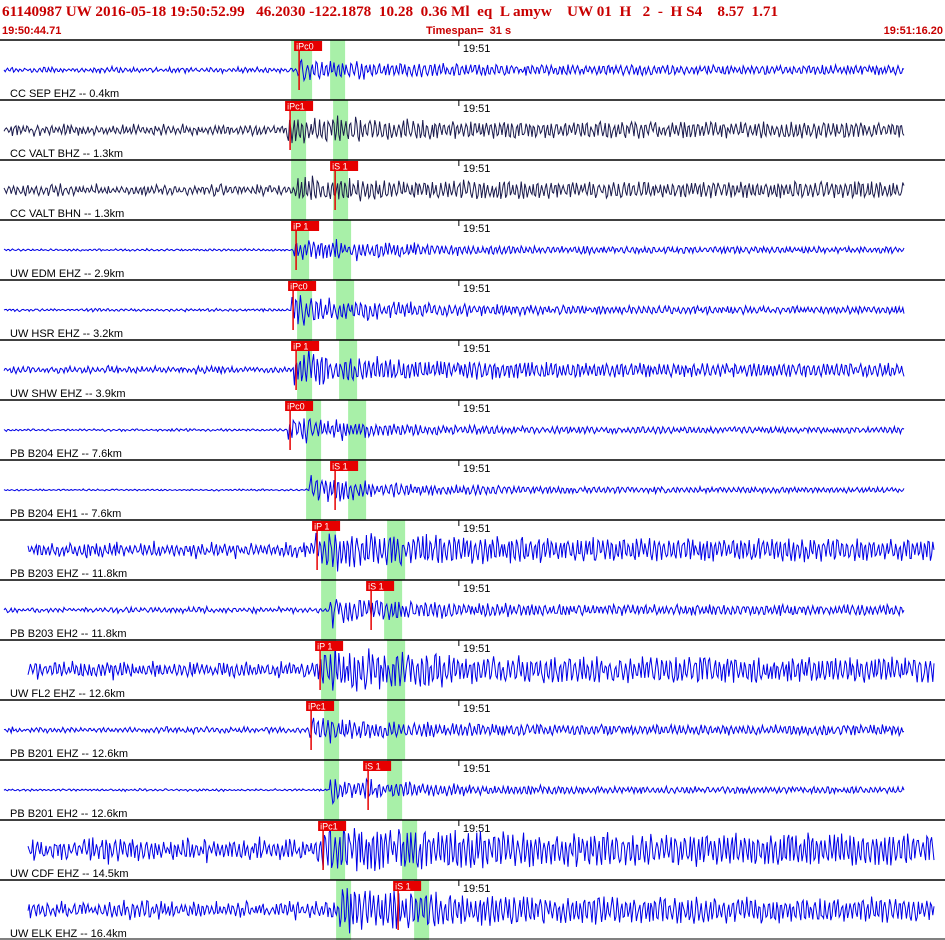  I want to click on station-label: PB B201 EHZ -- 12.6km, so click(69, 754).